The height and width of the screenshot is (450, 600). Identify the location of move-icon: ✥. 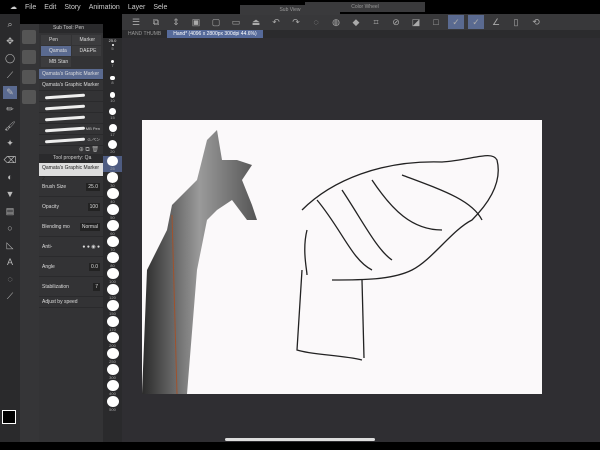
(10, 41).